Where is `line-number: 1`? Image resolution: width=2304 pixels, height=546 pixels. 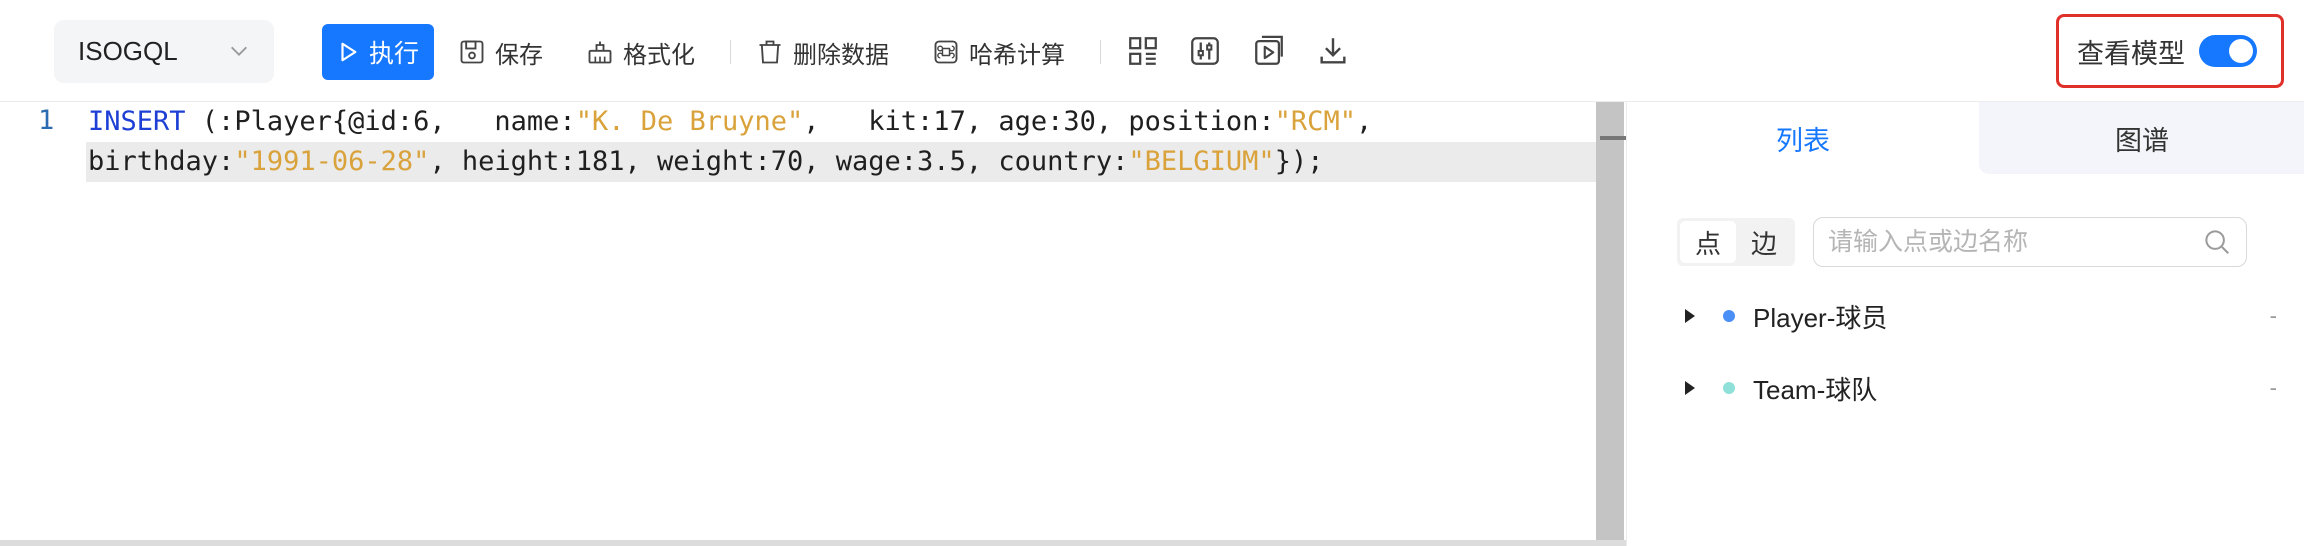 line-number: 1 is located at coordinates (46, 120).